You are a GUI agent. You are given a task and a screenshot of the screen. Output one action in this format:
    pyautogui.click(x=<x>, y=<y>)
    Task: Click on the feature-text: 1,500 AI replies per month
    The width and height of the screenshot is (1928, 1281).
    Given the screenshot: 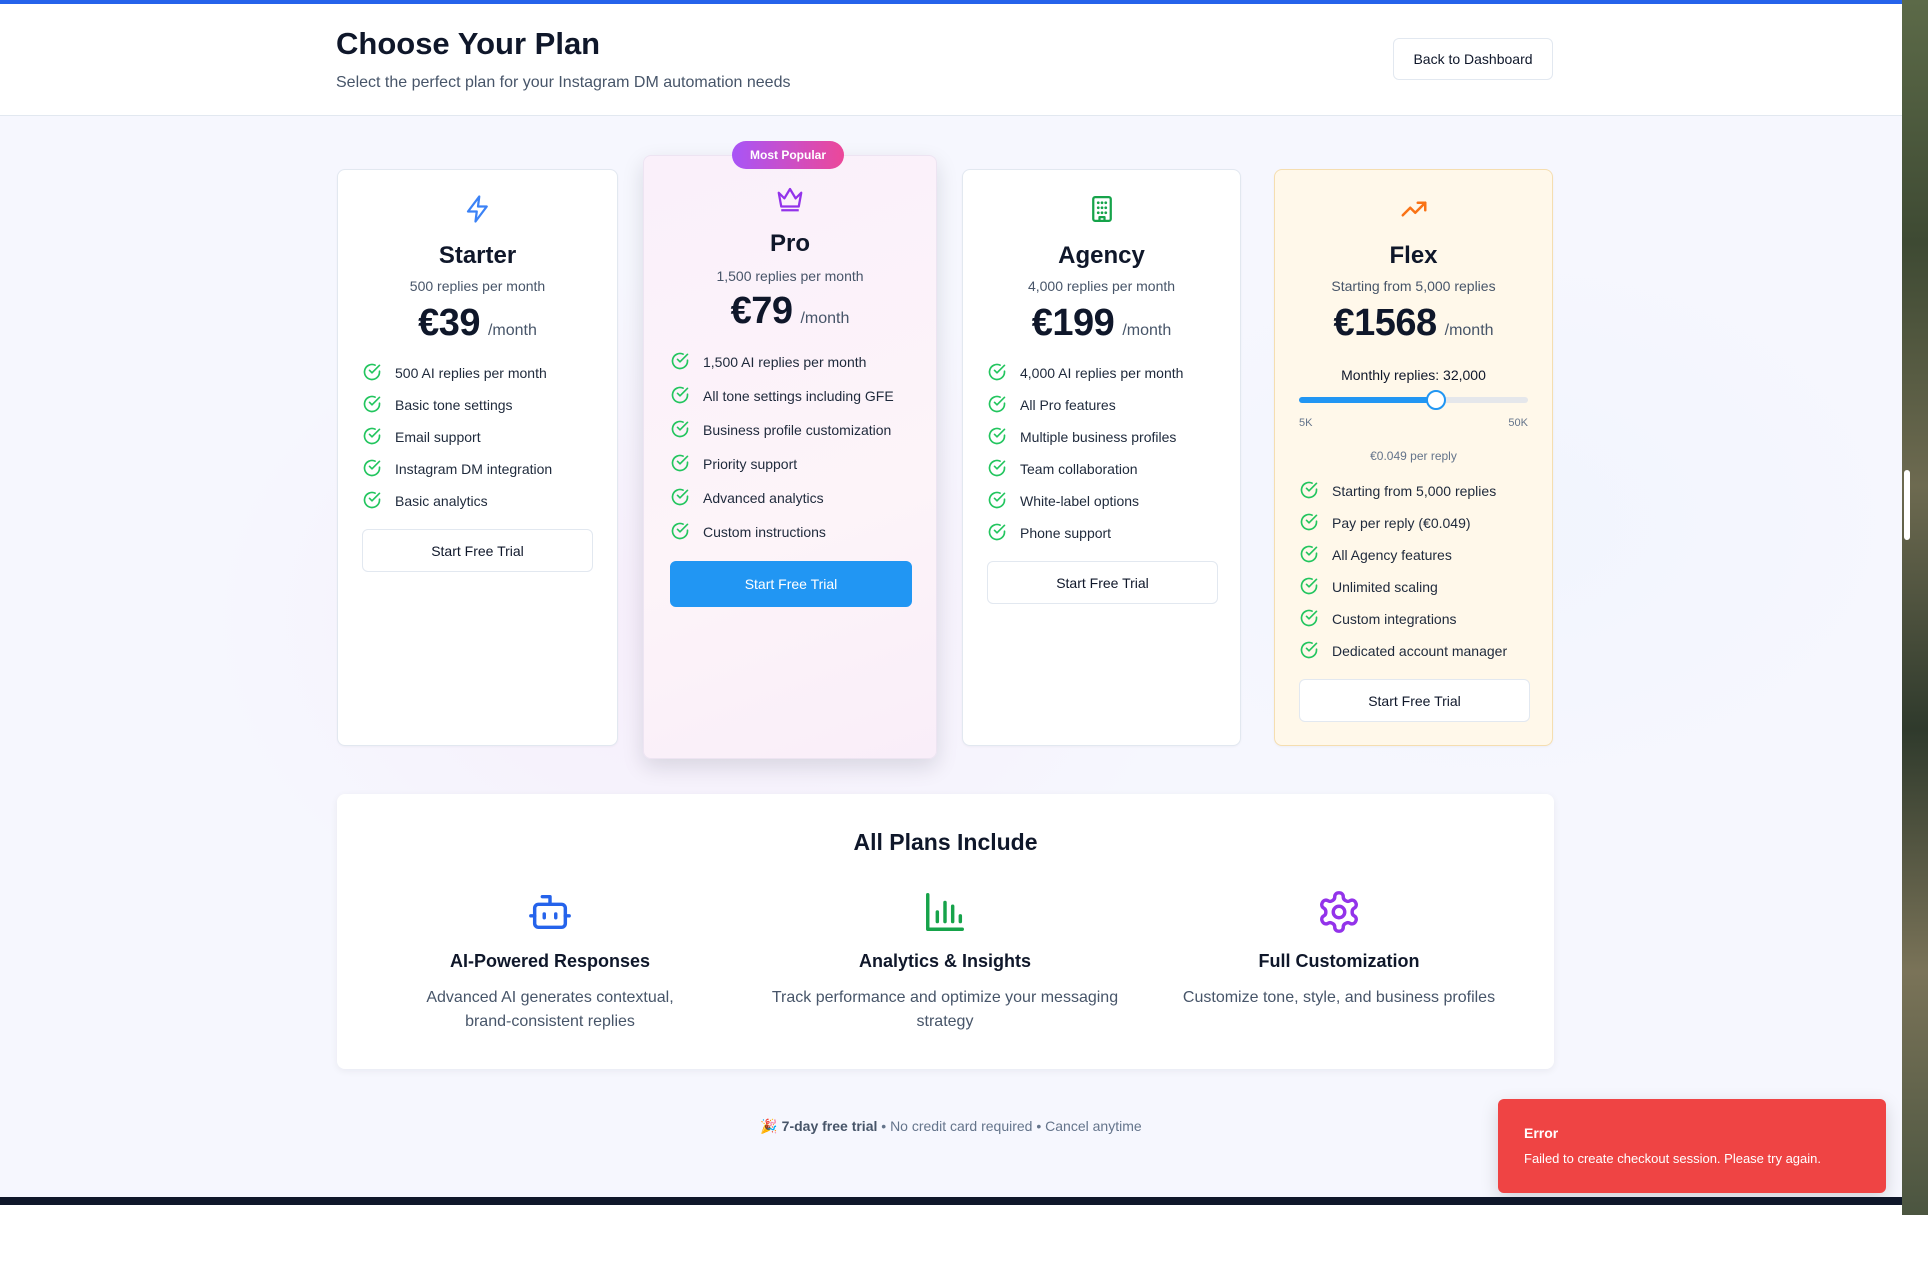 What is the action you would take?
    pyautogui.click(x=785, y=362)
    